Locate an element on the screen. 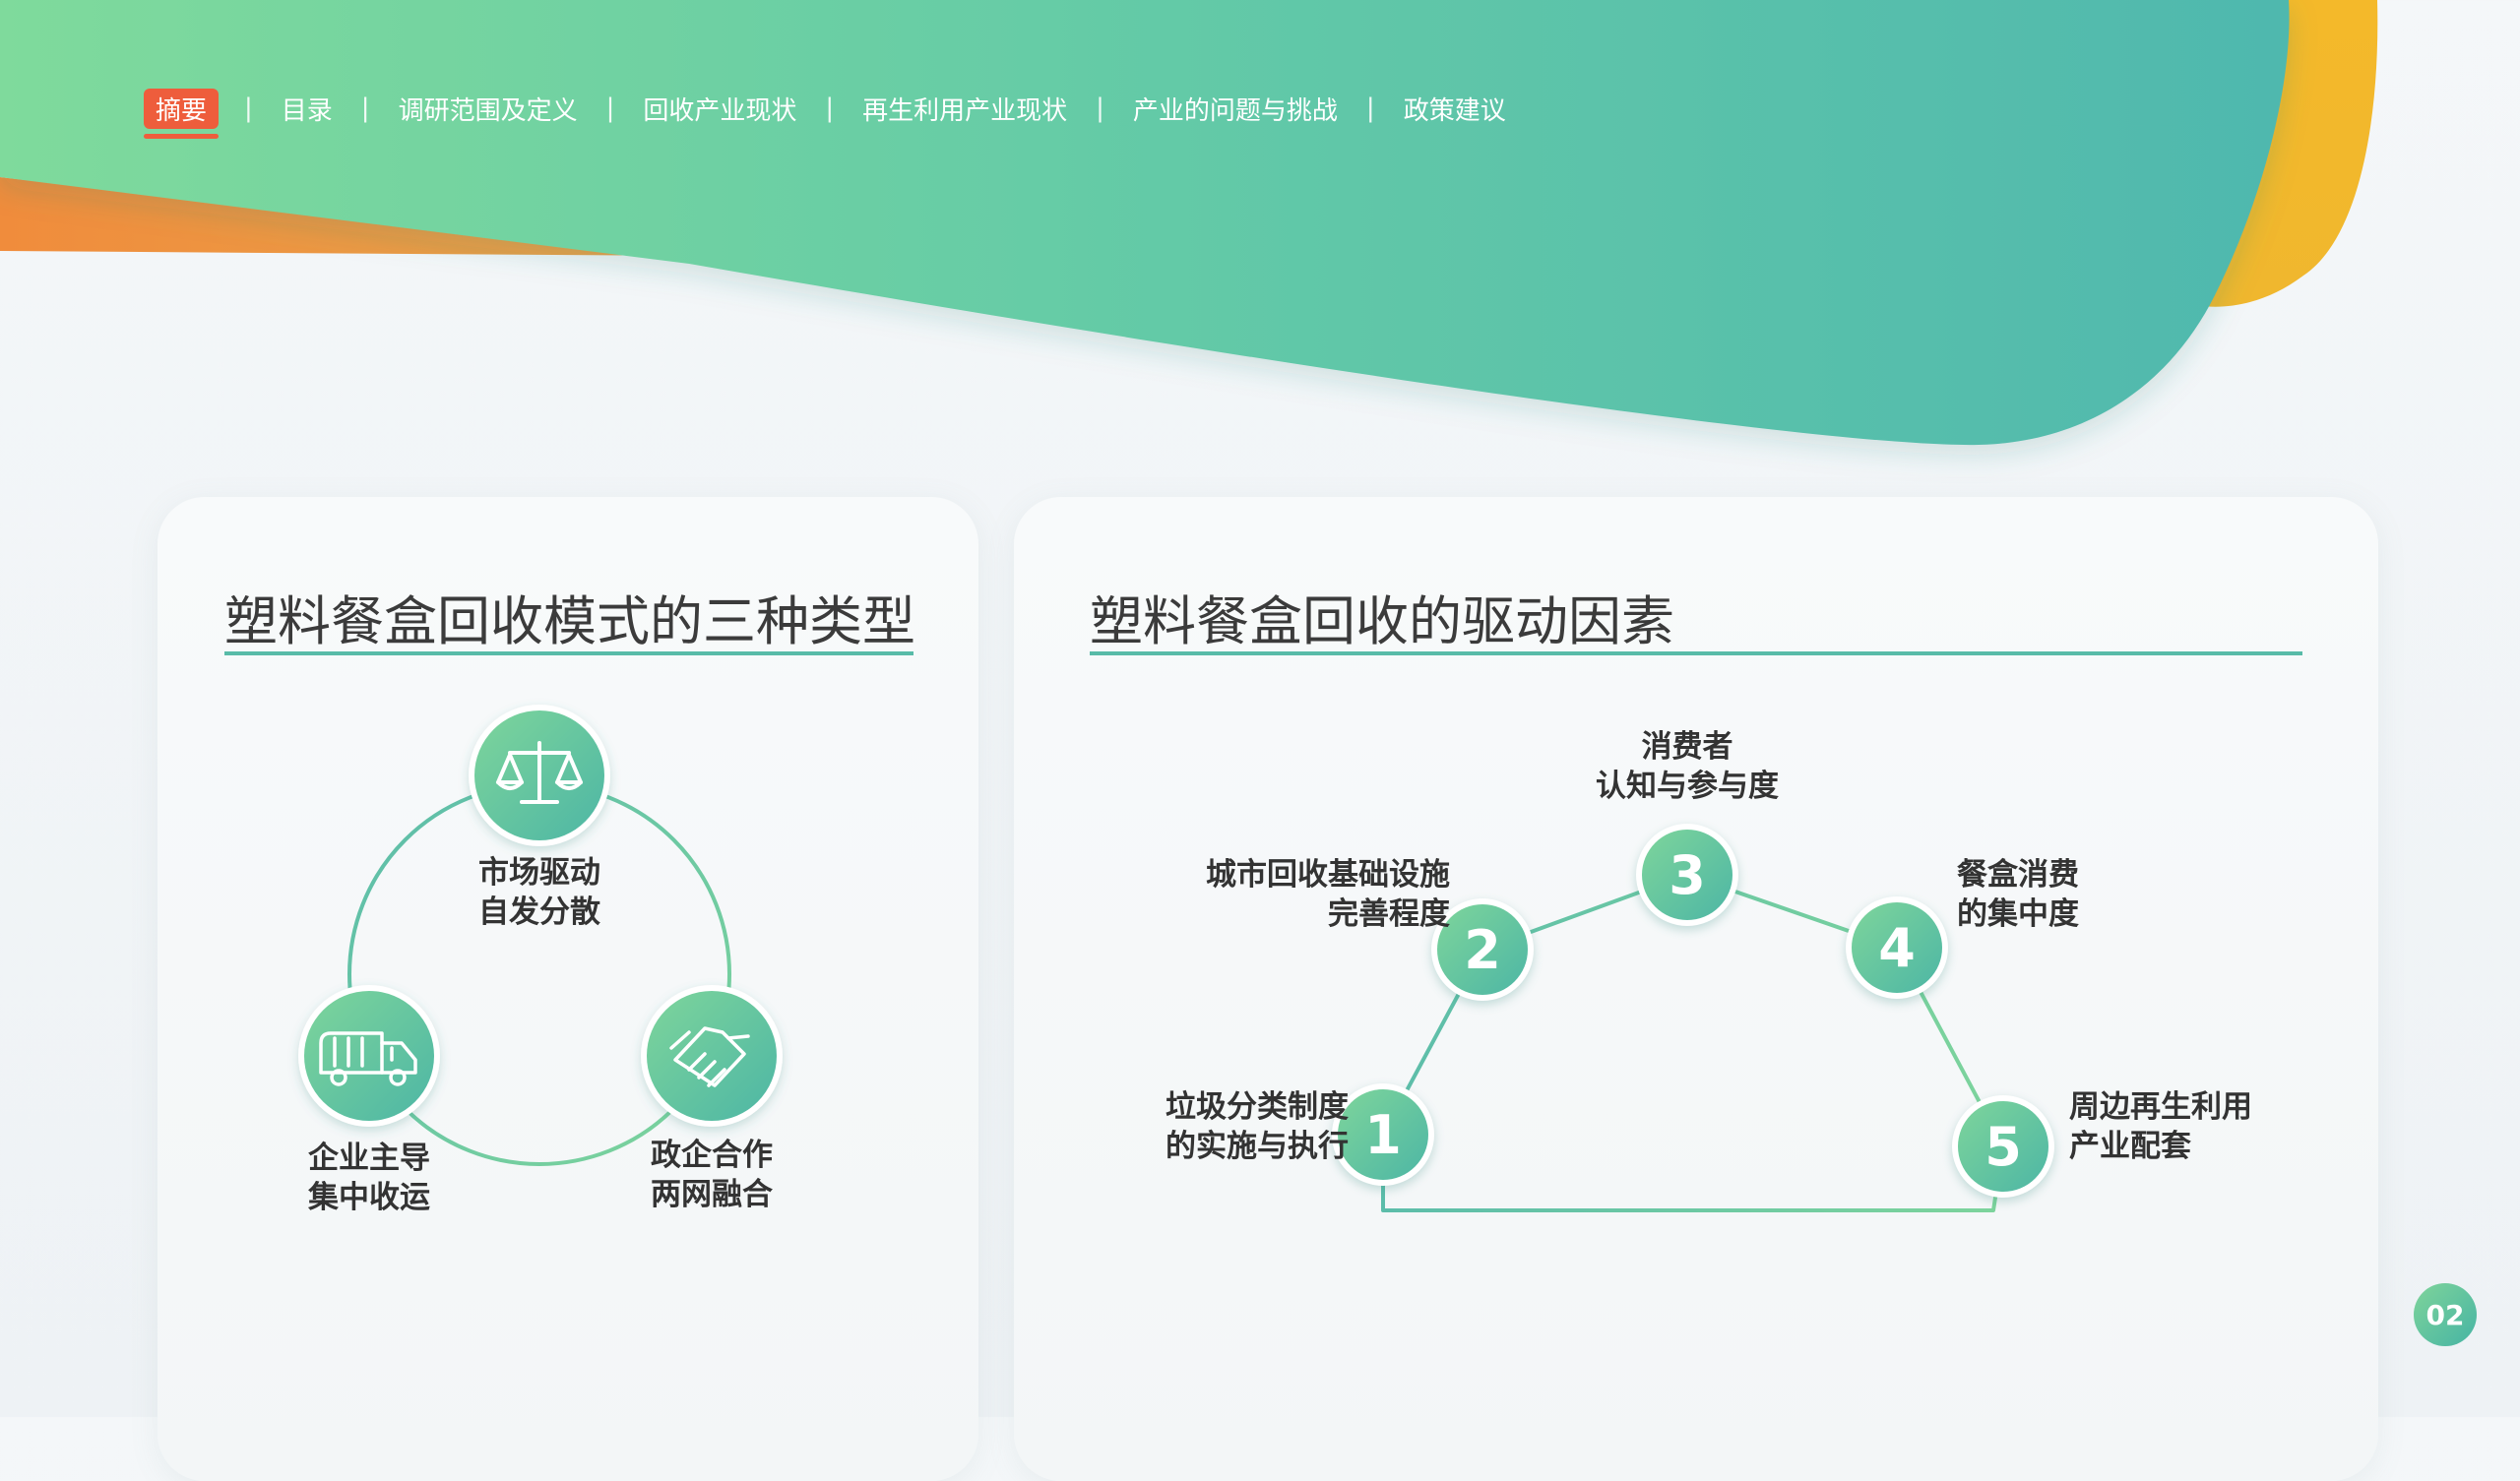  factor-label-1: 垃圾分类制度 的实施与执行 is located at coordinates (1201, 1126).